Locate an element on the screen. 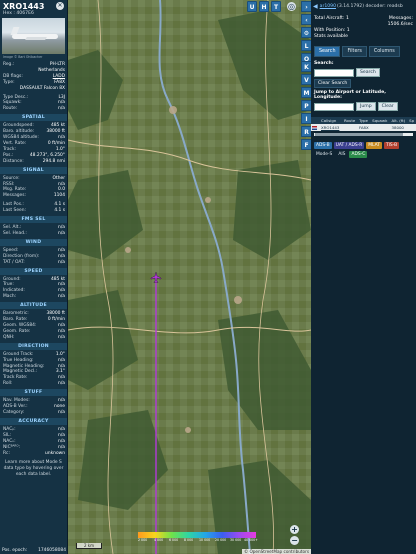 Image resolution: width=416 pixels, height=554 pixels. col-flag is located at coordinates (316, 120).